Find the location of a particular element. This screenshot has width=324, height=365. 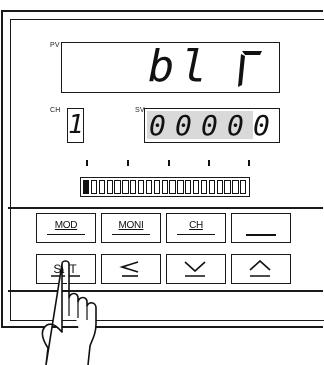

ch-value: 1 is located at coordinates (76, 125).